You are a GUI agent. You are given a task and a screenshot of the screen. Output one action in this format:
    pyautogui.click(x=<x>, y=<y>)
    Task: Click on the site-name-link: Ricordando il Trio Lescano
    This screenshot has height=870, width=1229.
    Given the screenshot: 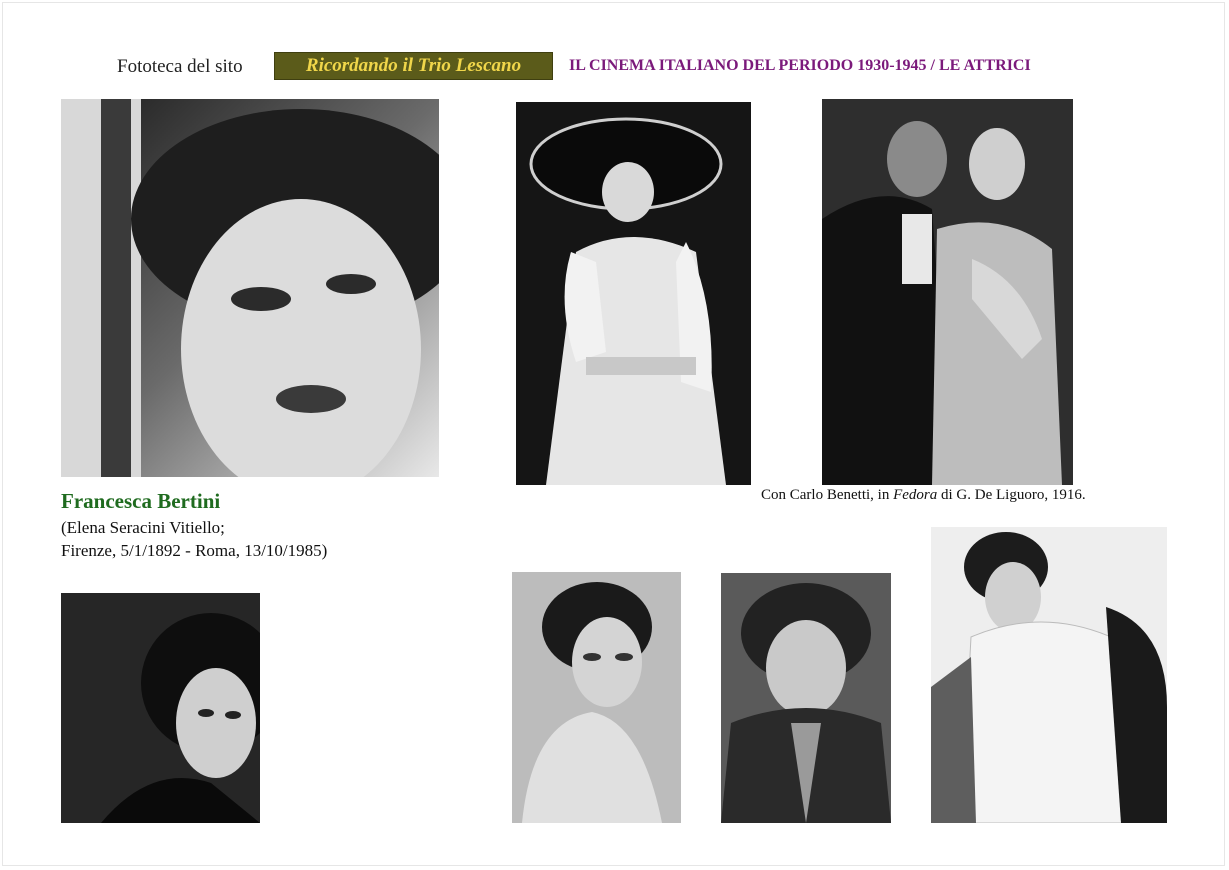 What is the action you would take?
    pyautogui.click(x=413, y=66)
    